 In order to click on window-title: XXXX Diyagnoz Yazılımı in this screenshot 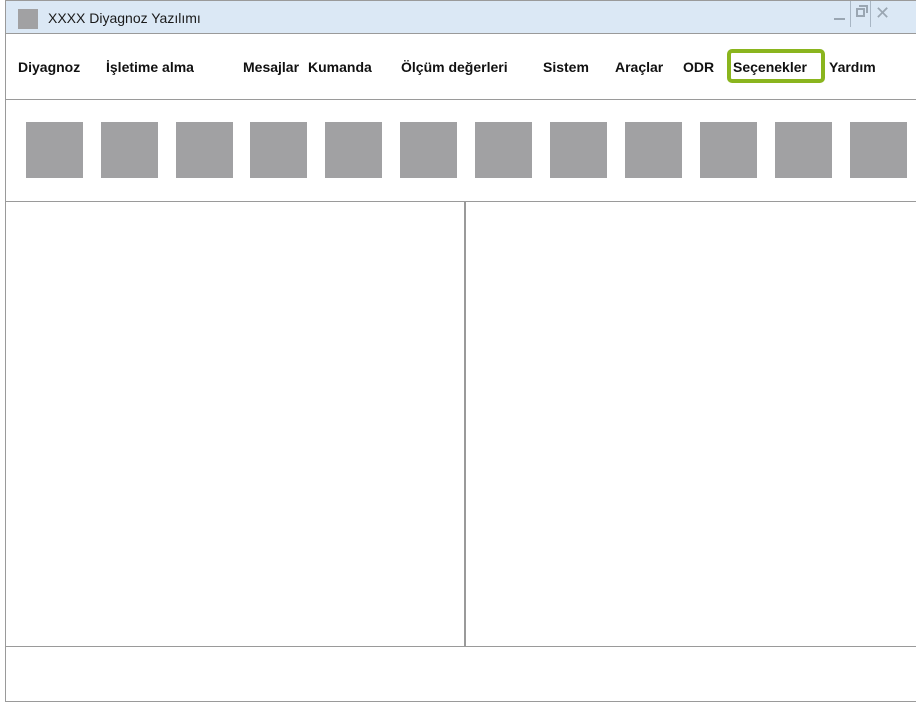, I will do `click(124, 18)`.